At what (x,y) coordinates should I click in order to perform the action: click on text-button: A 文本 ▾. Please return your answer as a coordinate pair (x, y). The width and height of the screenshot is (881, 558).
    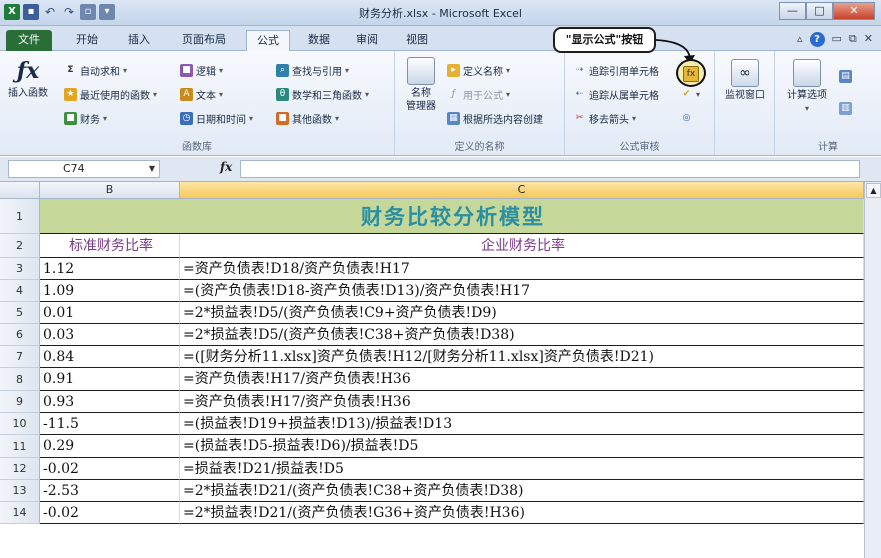
    Looking at the image, I should click on (201, 94).